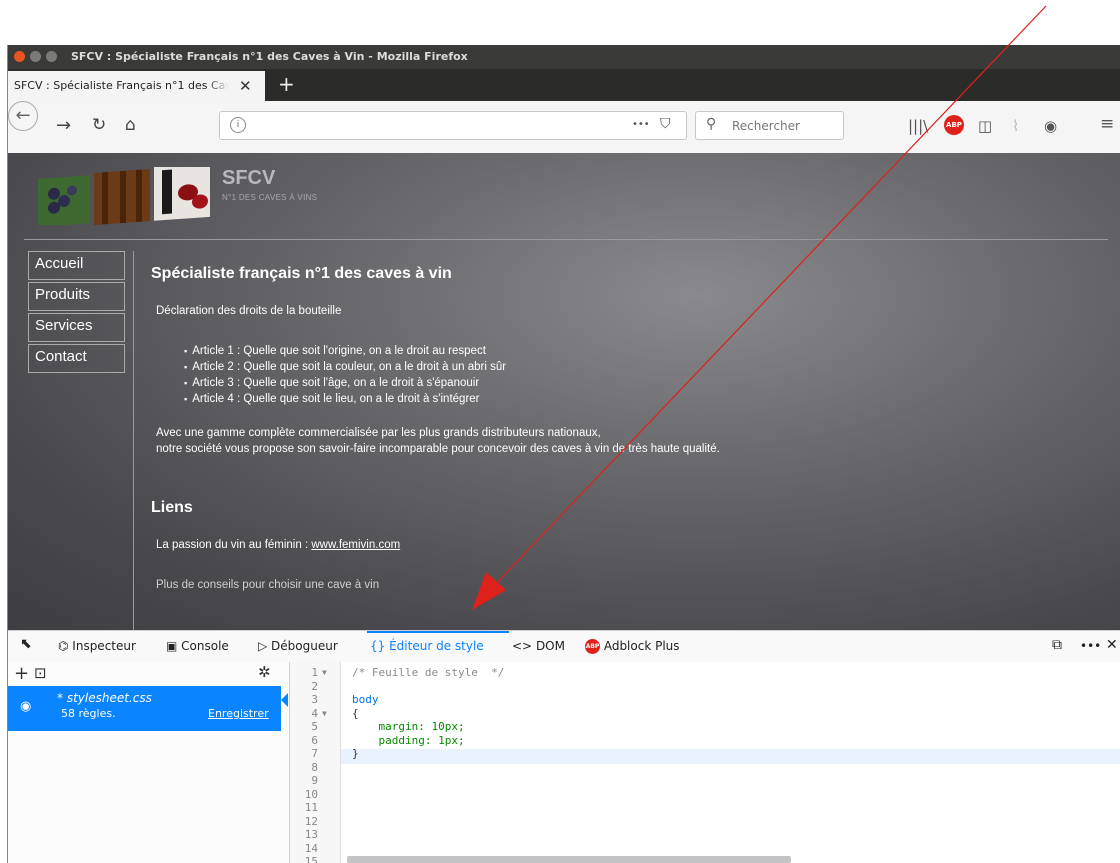 This screenshot has width=1120, height=863. I want to click on site-menu: Accueil Produits Services Contact, so click(76, 313).